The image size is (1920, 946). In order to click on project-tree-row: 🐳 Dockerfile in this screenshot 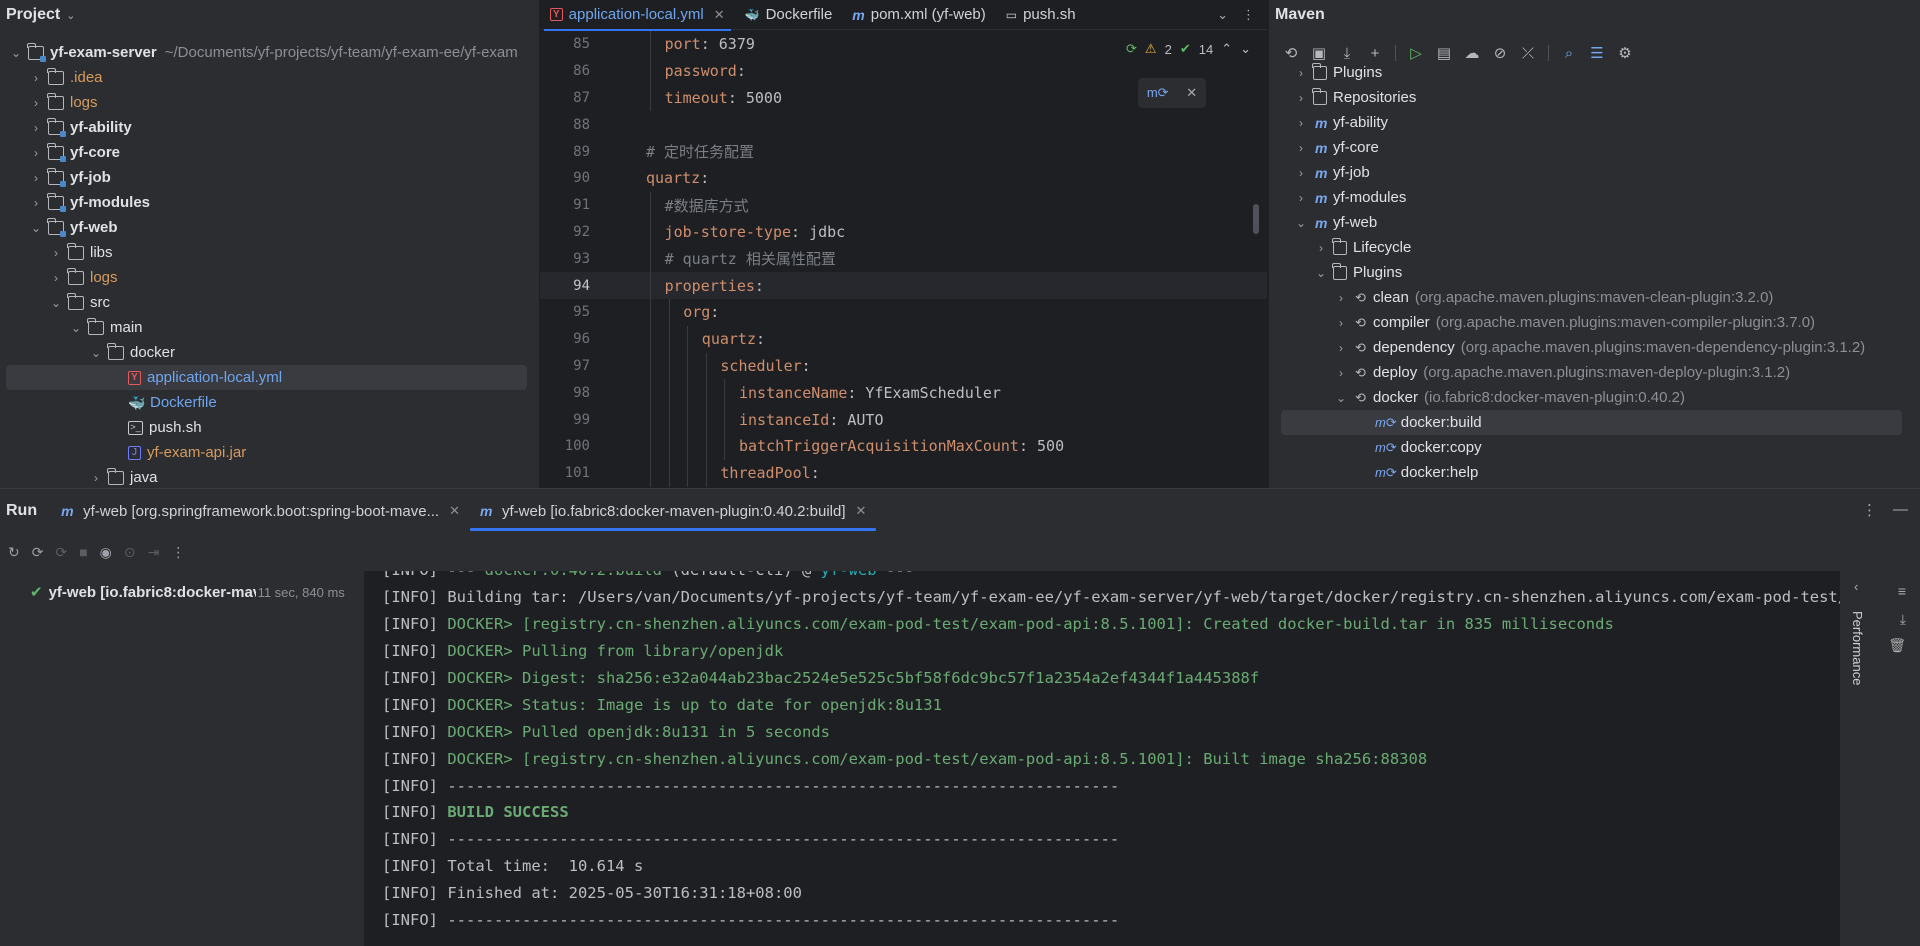, I will do `click(269, 402)`.